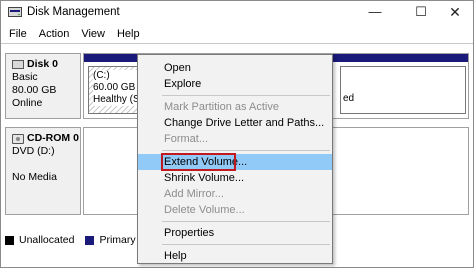 This screenshot has height=268, width=474. Describe the element at coordinates (198, 162) in the screenshot. I see `annotation-highlight-box` at that location.